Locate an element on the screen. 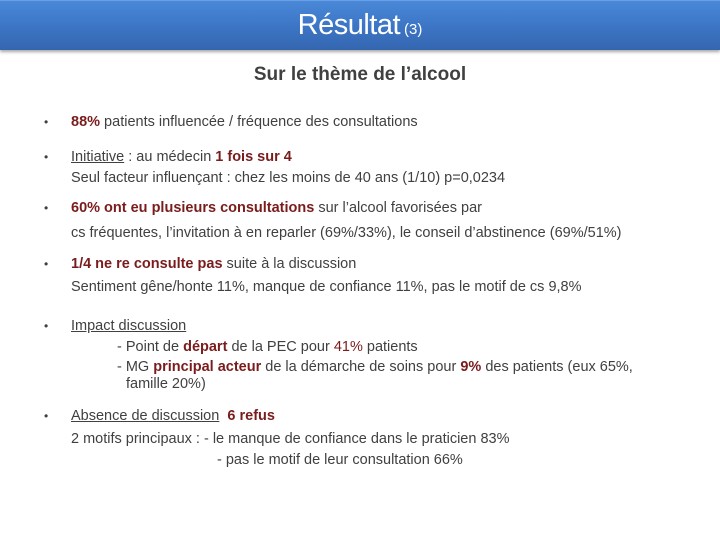 The image size is (720, 540). bullet-text: suite à la discussion is located at coordinates (289, 264).